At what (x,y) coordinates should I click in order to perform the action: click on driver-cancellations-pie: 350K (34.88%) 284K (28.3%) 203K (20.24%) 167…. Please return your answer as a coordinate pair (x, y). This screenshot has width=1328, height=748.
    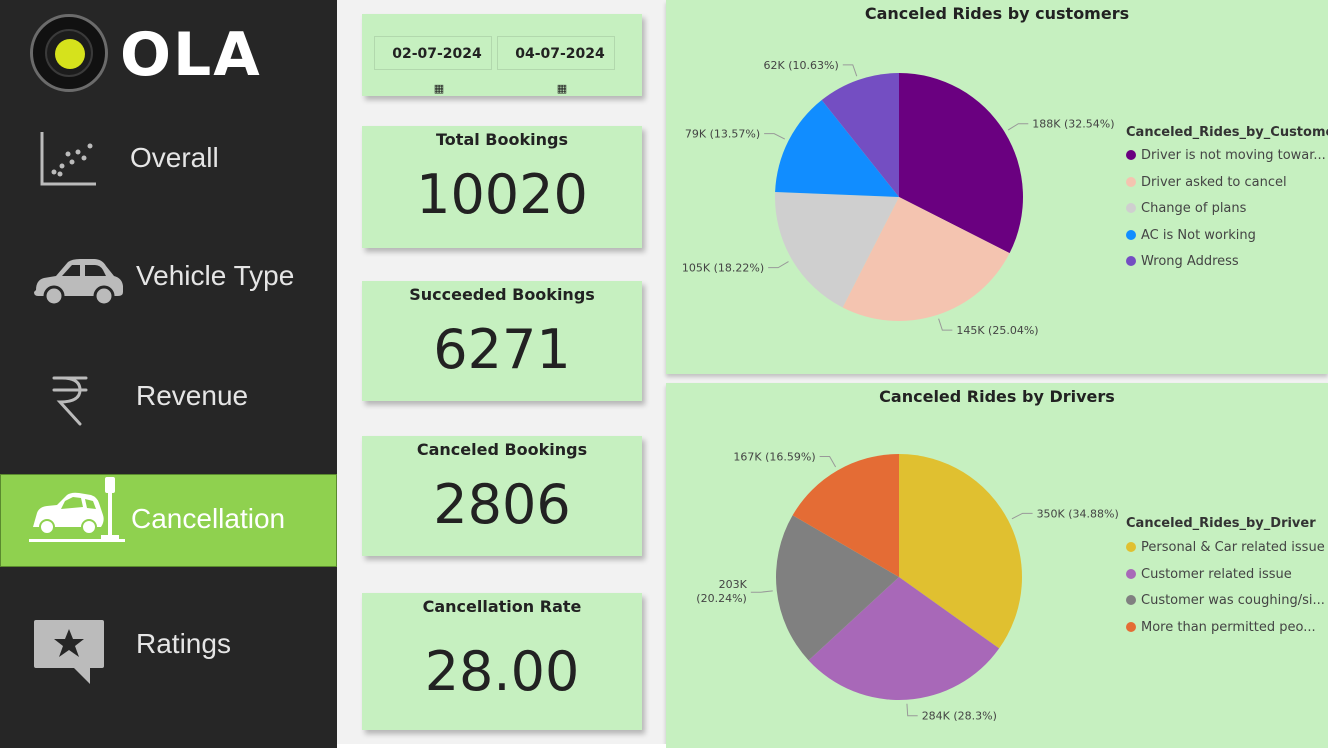
    Looking at the image, I should click on (907, 587).